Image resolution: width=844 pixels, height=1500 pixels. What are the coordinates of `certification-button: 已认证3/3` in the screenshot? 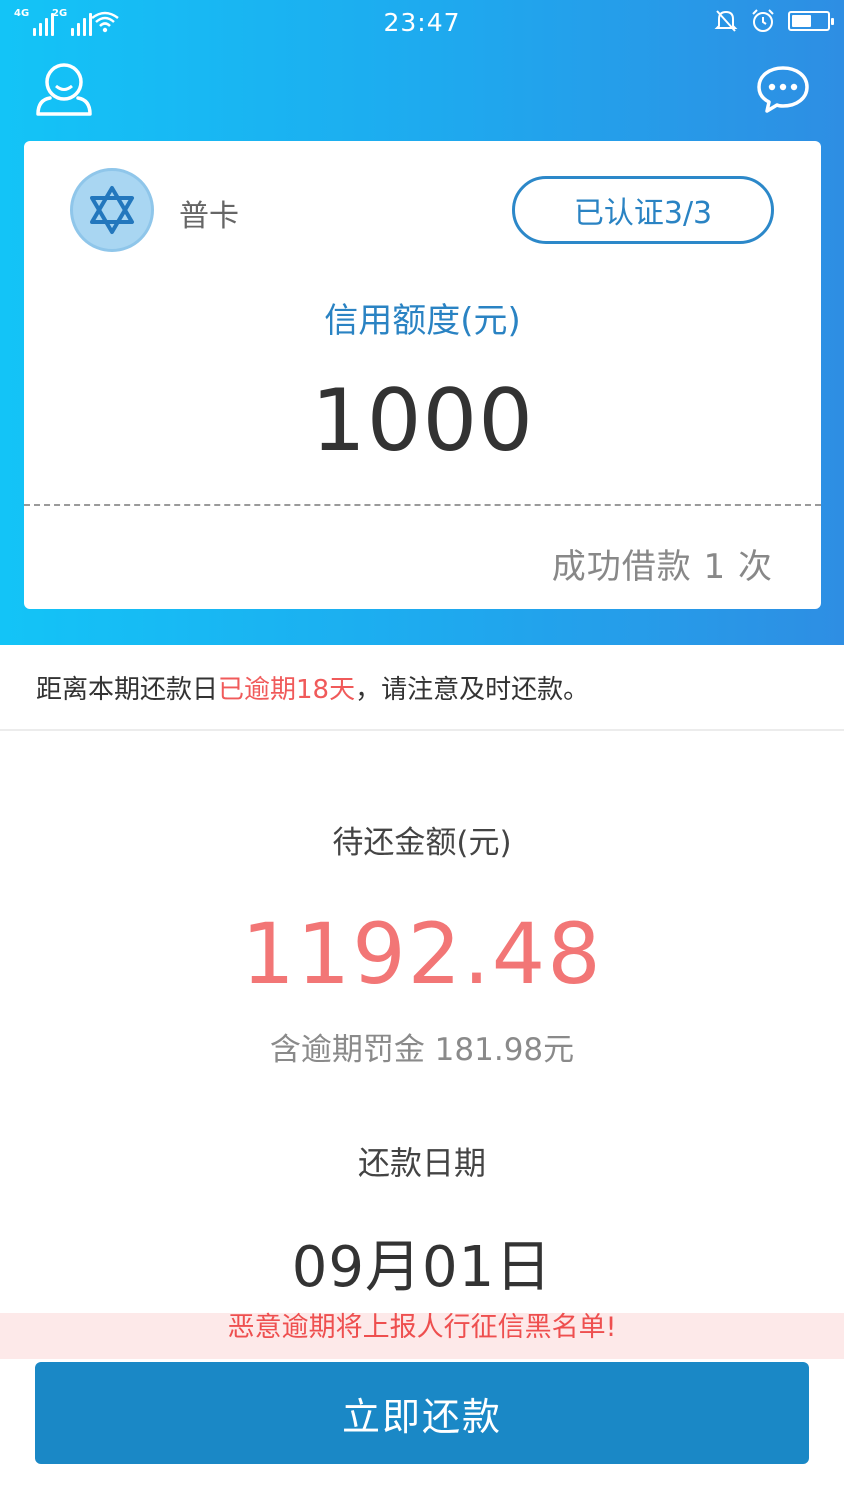 It's located at (643, 210).